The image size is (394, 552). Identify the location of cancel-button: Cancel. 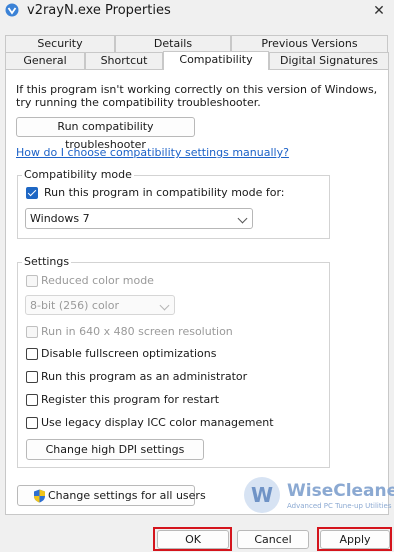
(273, 539).